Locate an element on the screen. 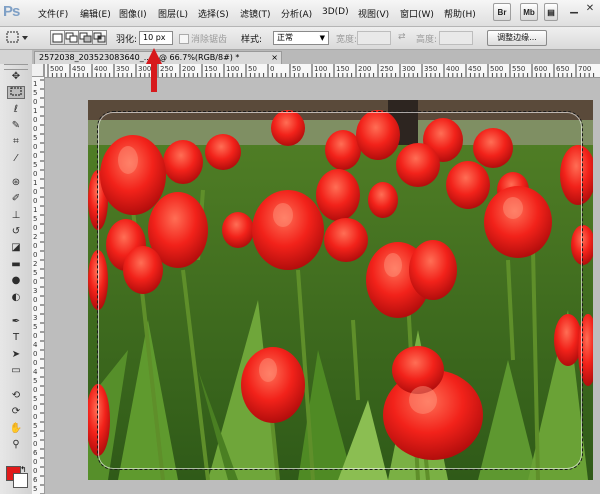  ruler-left-label: 4 is located at coordinates (35, 372).